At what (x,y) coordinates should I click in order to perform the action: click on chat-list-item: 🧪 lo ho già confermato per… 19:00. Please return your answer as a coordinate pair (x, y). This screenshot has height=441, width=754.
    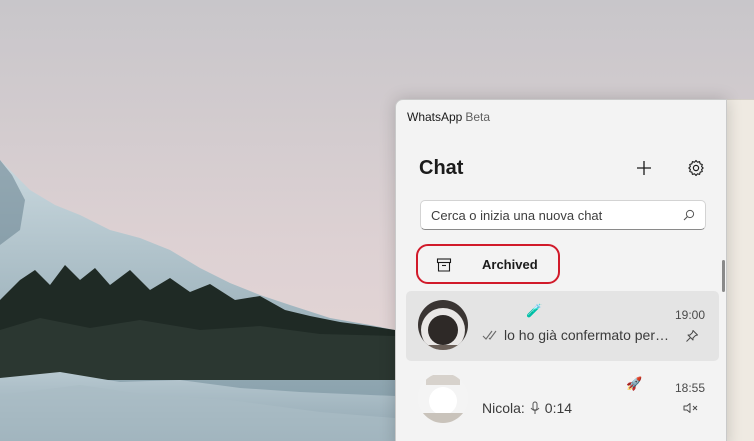
    Looking at the image, I should click on (562, 326).